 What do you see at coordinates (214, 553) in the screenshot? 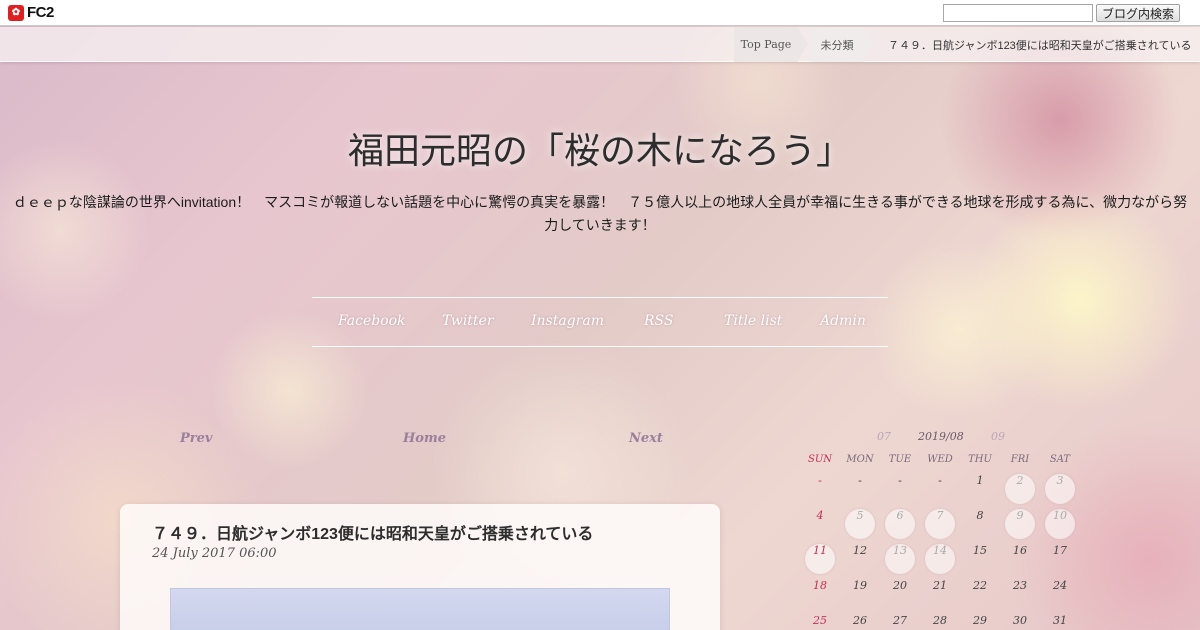
I see `article-date: 24 July 2017 06:00` at bounding box center [214, 553].